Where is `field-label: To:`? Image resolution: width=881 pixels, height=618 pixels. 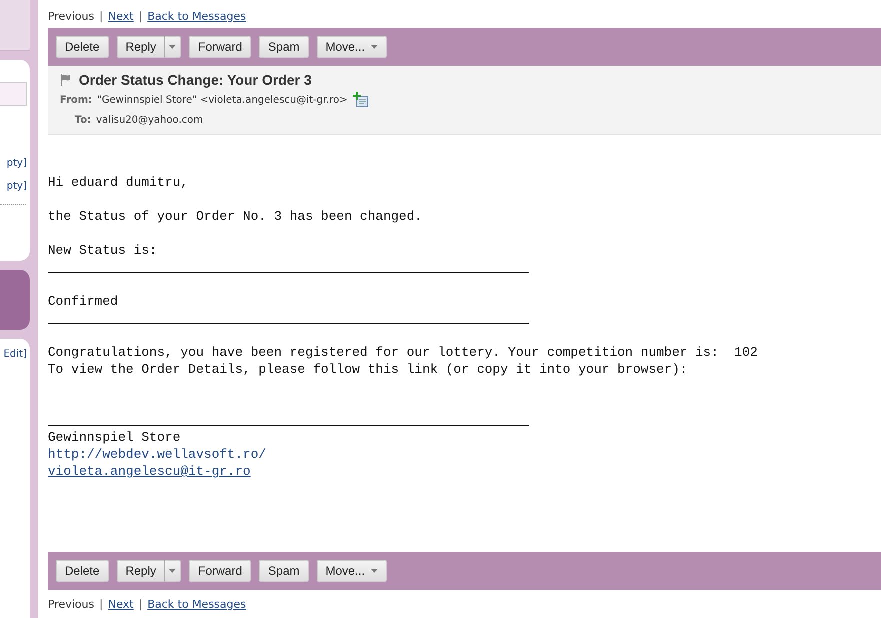 field-label: To: is located at coordinates (83, 120).